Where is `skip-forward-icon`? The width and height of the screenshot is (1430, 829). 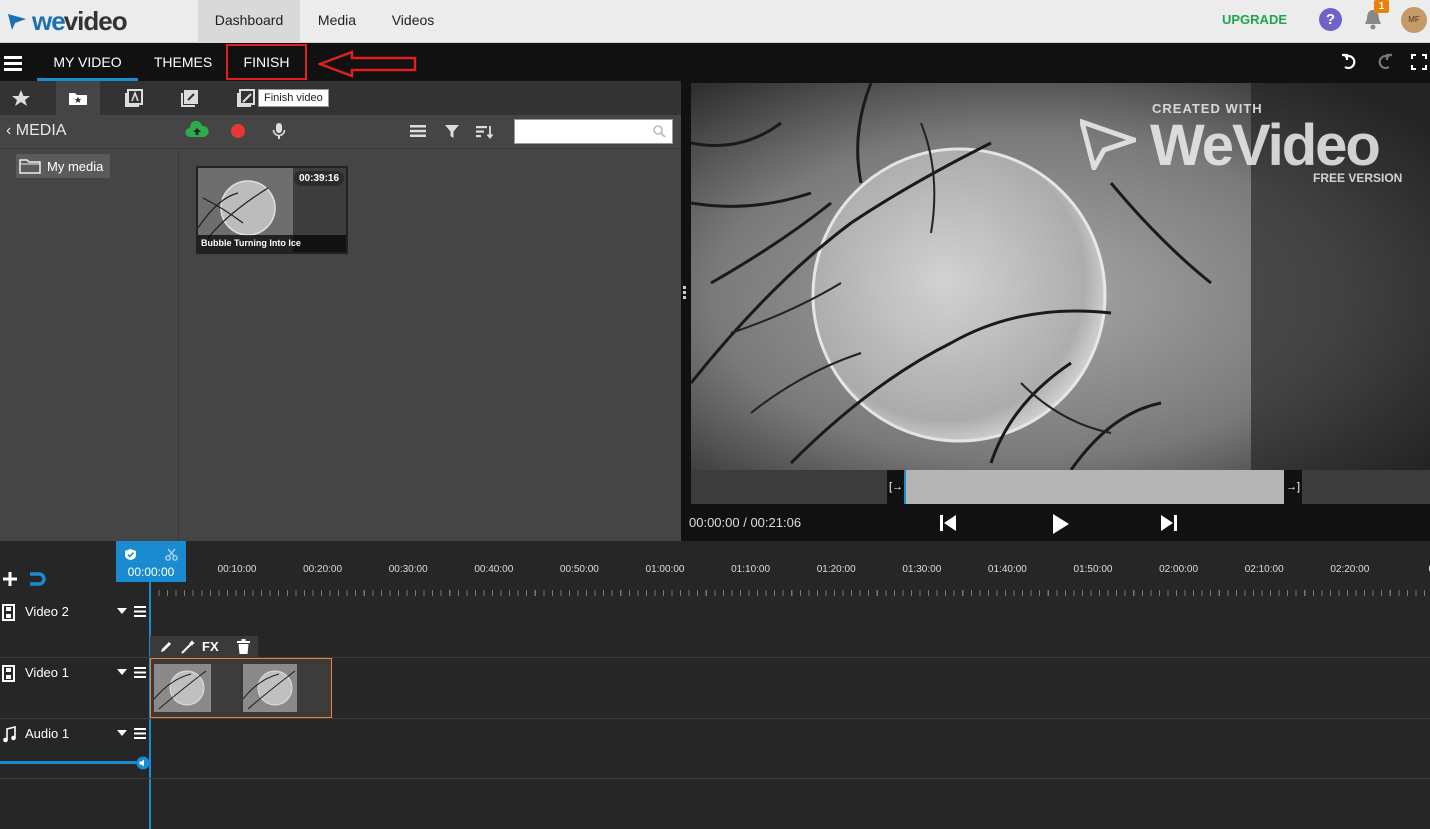 skip-forward-icon is located at coordinates (1169, 523).